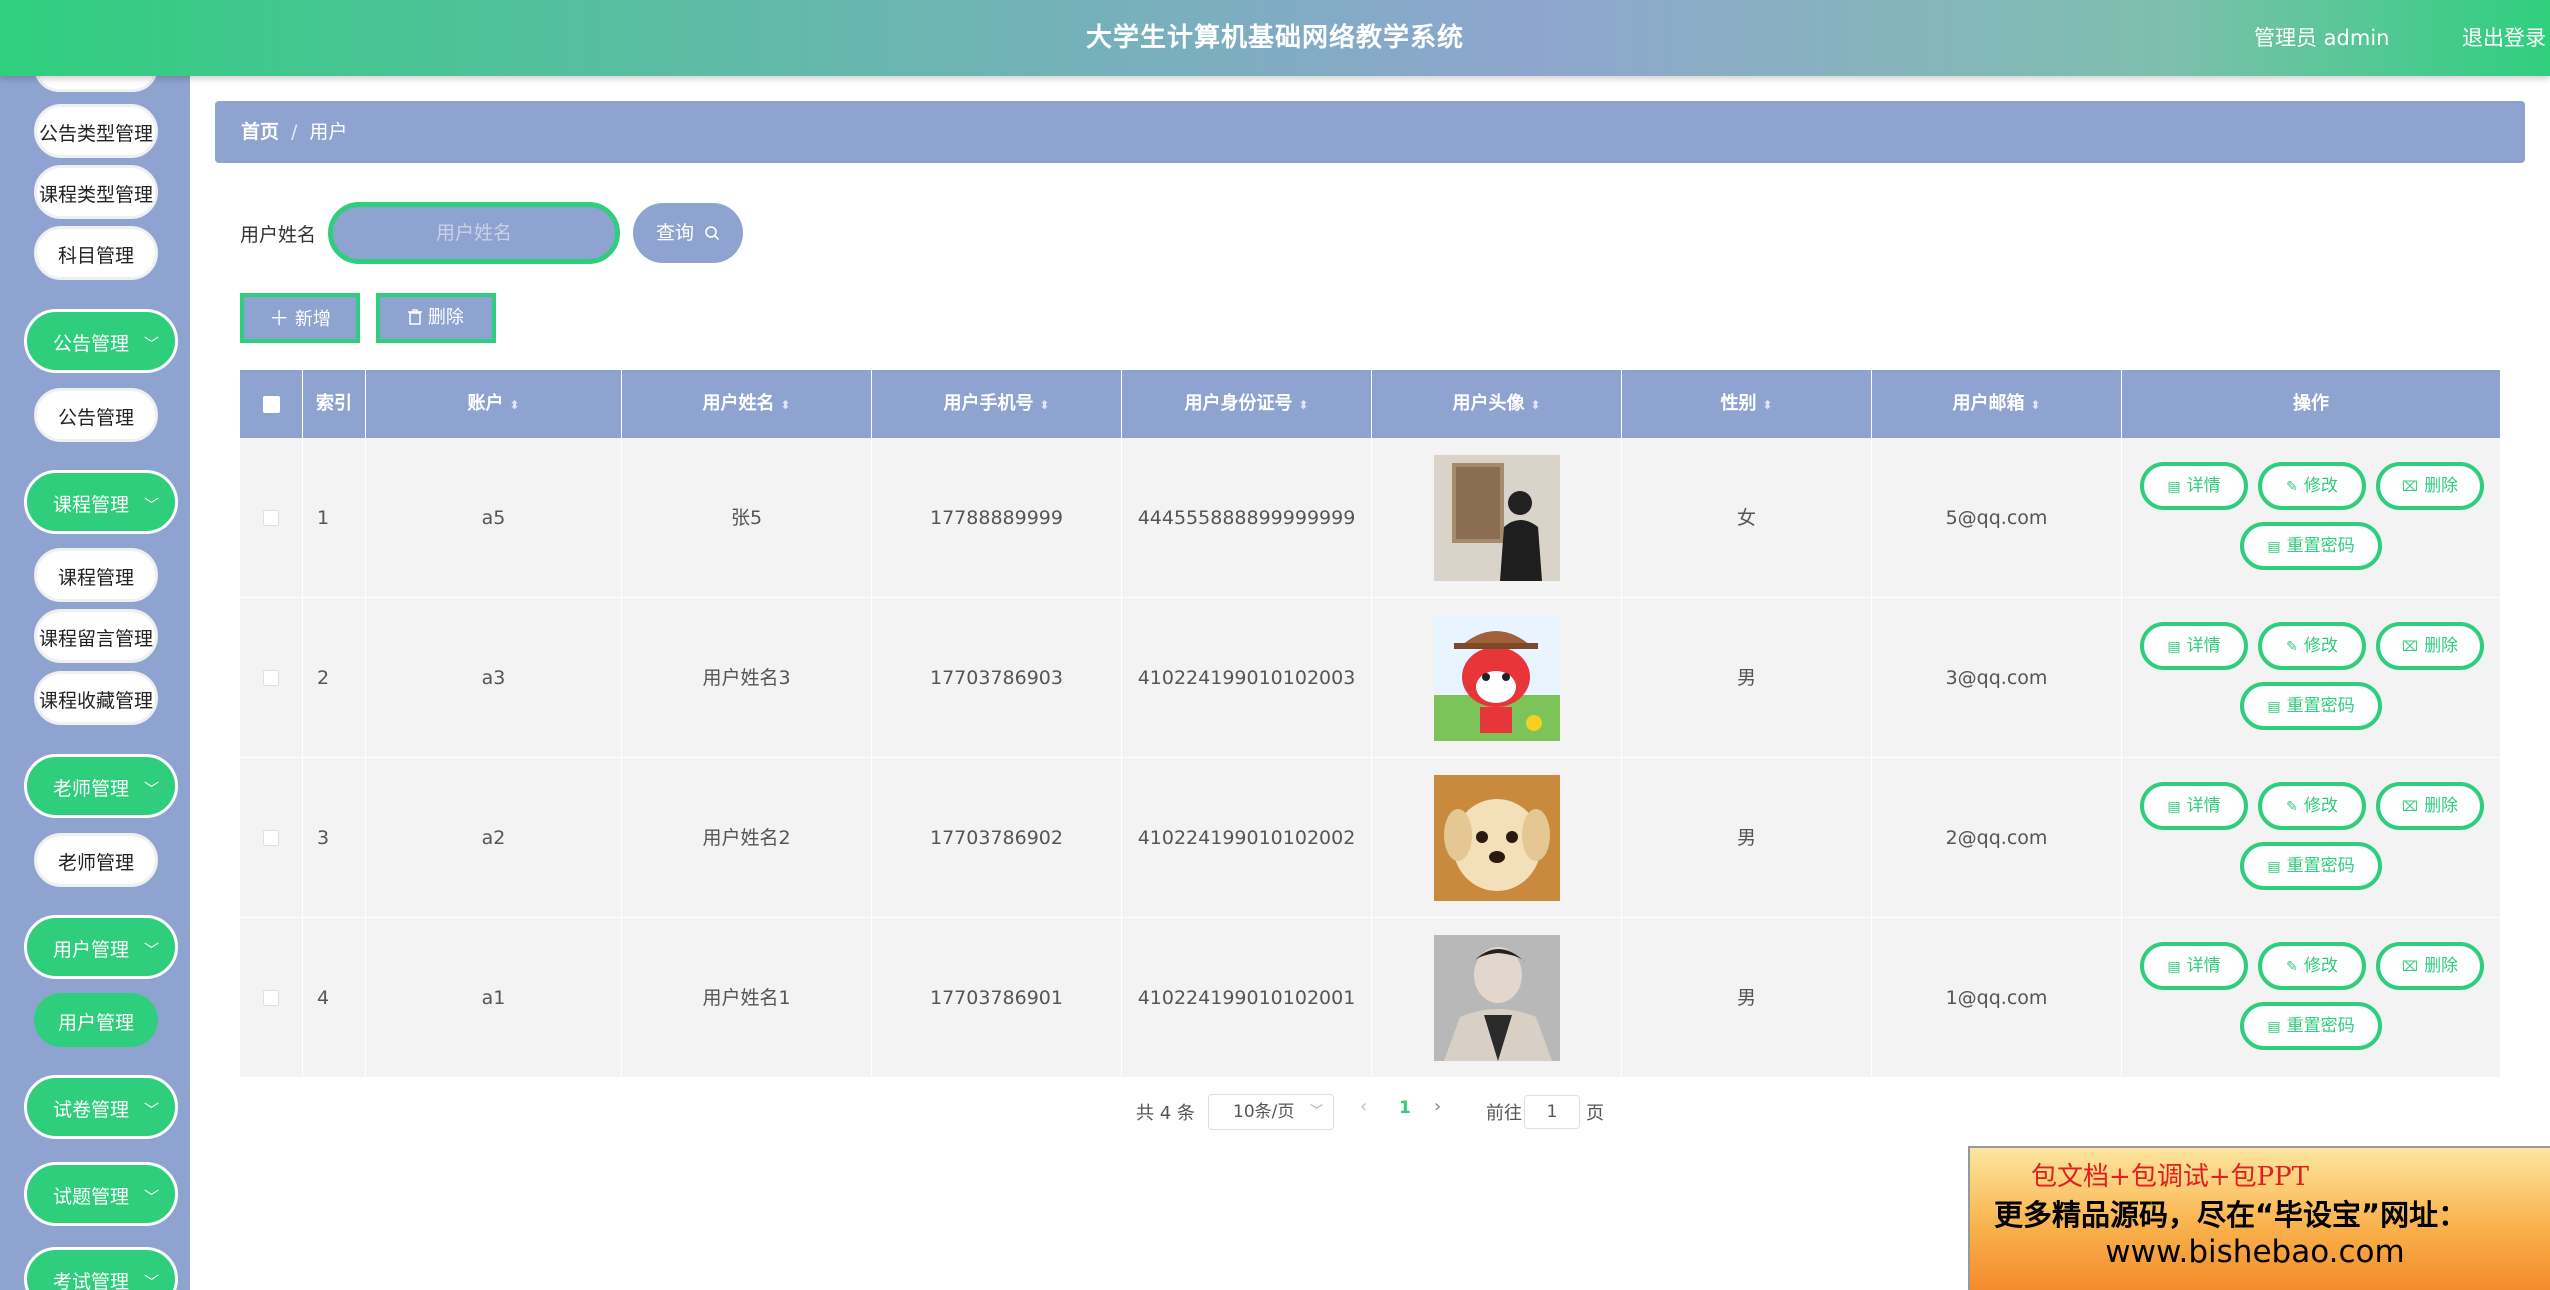  Describe the element at coordinates (334, 518) in the screenshot. I see `cell-index: 1` at that location.